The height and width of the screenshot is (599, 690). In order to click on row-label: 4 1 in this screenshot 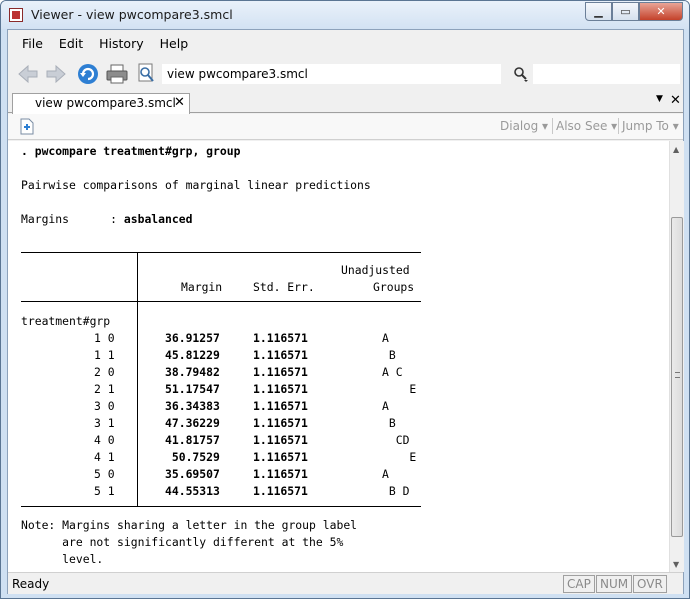, I will do `click(104, 457)`.